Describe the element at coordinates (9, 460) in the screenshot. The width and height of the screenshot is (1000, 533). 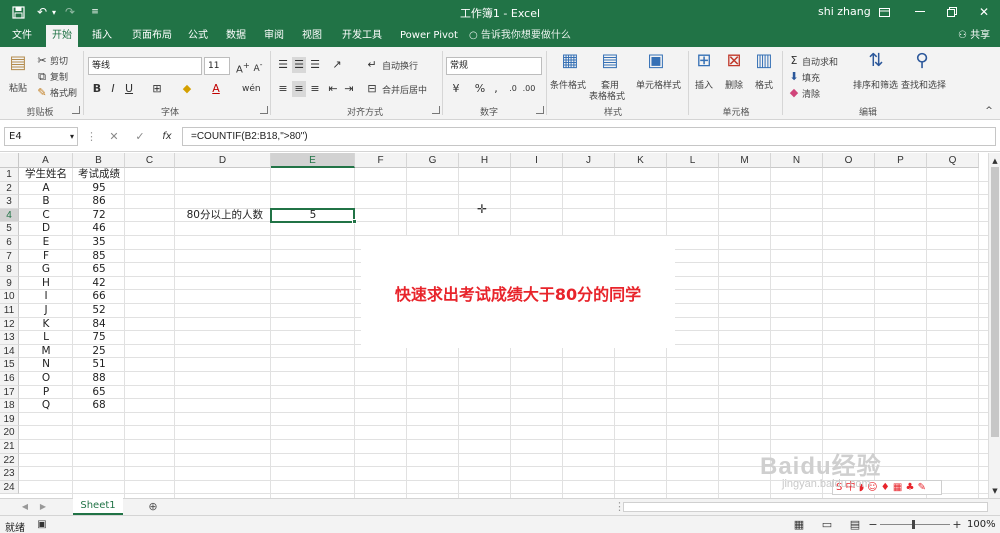
I see `row-header: 22` at that location.